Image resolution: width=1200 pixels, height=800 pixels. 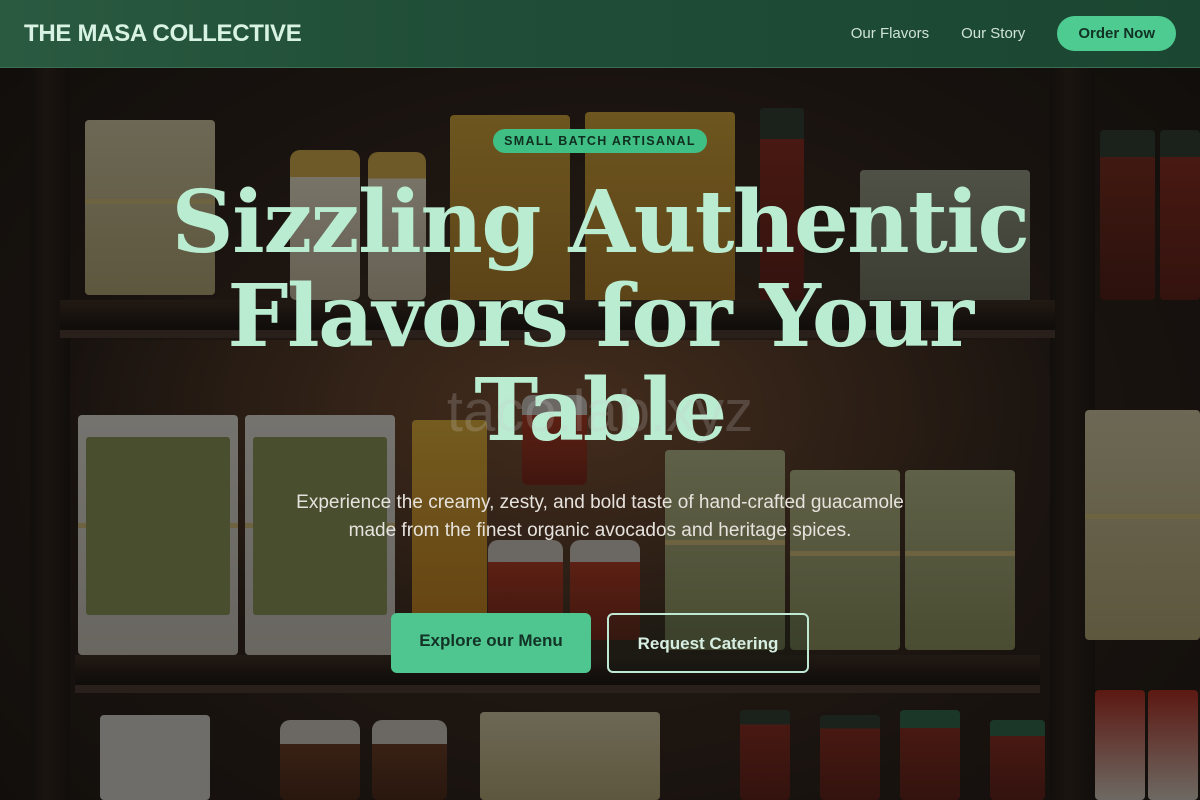 I want to click on order-now-button: Order Now, so click(x=1116, y=33).